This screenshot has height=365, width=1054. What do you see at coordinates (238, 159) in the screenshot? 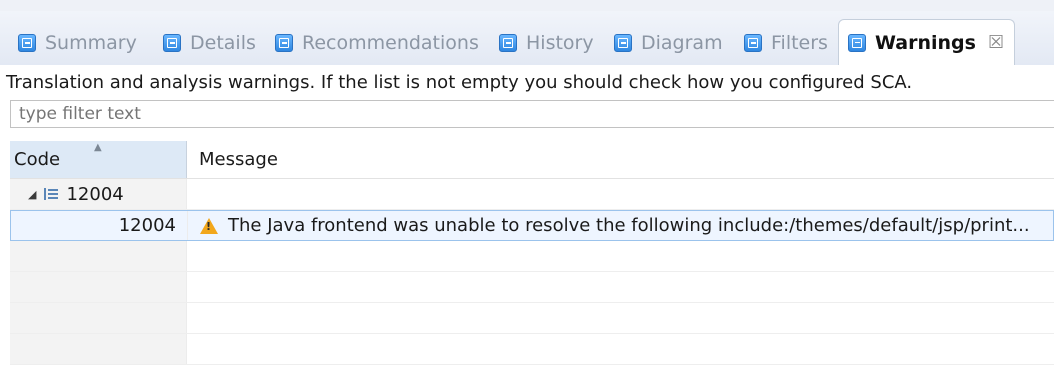
I see `column-header-label: Message` at bounding box center [238, 159].